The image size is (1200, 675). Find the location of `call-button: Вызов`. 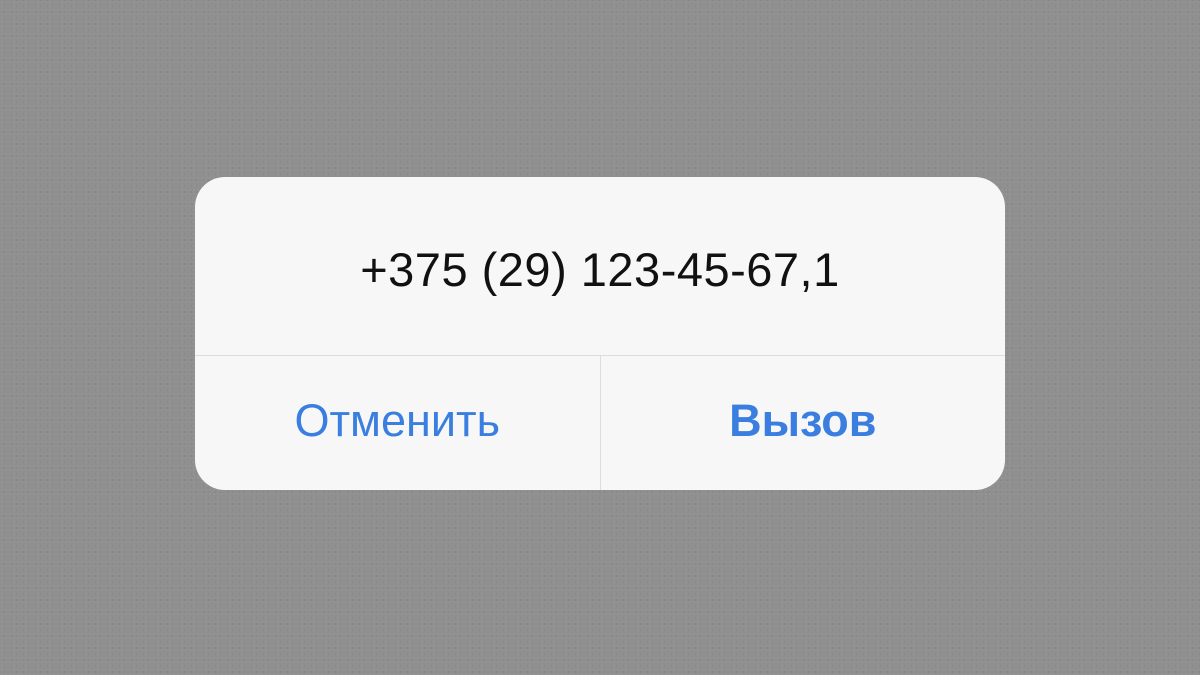

call-button: Вызов is located at coordinates (803, 423).